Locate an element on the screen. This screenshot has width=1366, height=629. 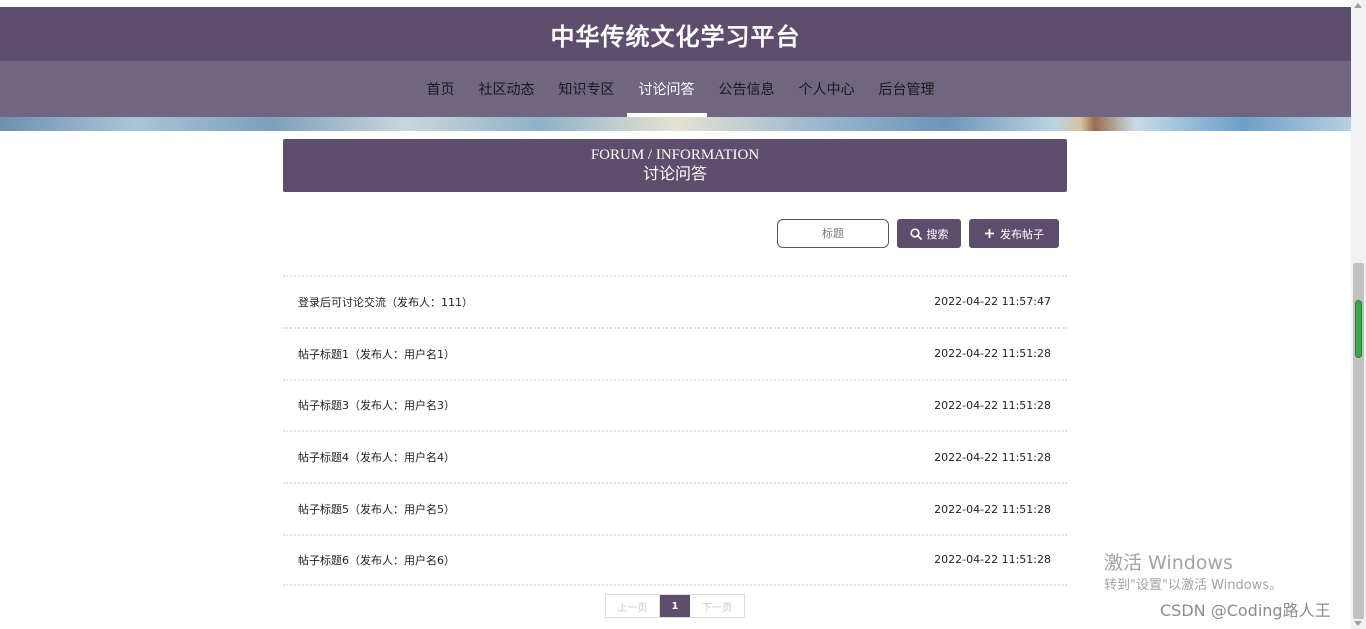
nav-item-admin: 后台管理 is located at coordinates (907, 89).